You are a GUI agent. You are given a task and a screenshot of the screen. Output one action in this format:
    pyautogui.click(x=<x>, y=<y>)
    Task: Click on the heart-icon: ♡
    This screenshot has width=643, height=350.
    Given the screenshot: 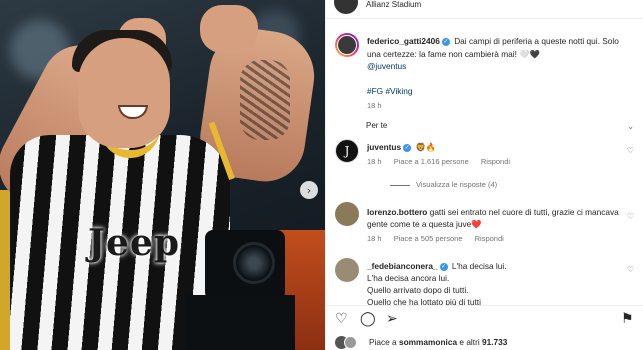 What is the action you would take?
    pyautogui.click(x=341, y=319)
    